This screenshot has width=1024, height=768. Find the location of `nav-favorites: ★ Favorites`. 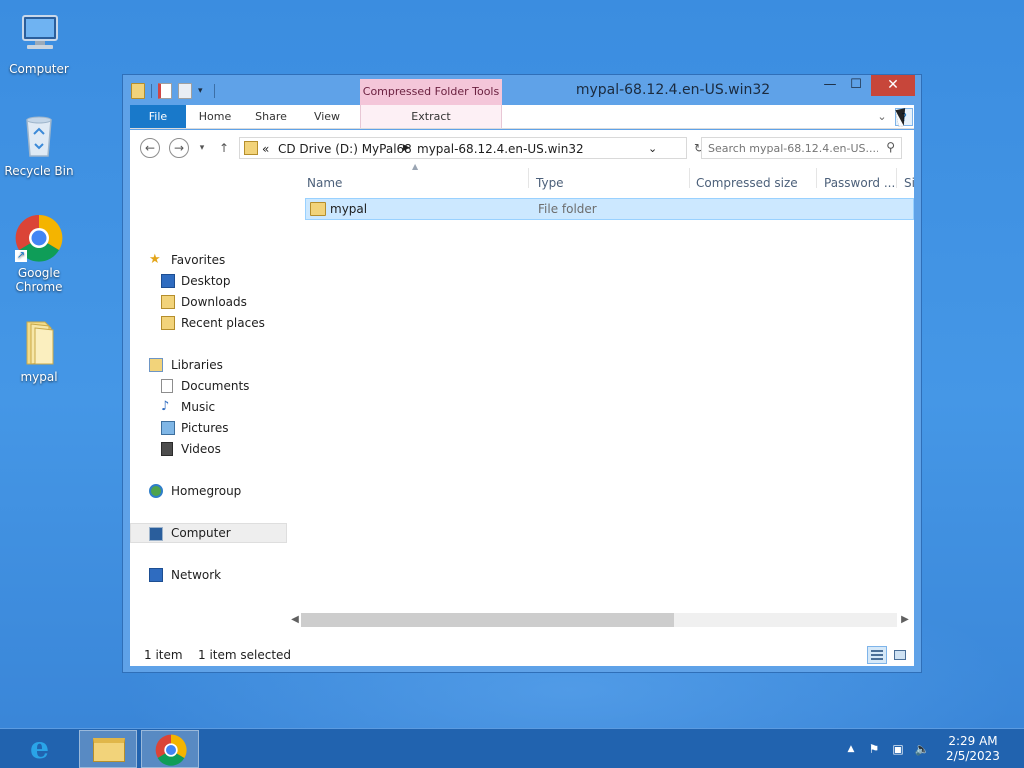

nav-favorites: ★ Favorites is located at coordinates (210, 260).